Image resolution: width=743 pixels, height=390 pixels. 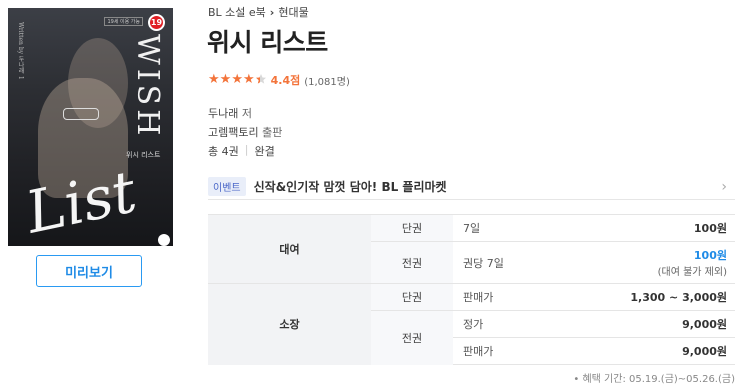 What do you see at coordinates (499, 228) in the screenshot?
I see `rent-single-label: 7일` at bounding box center [499, 228].